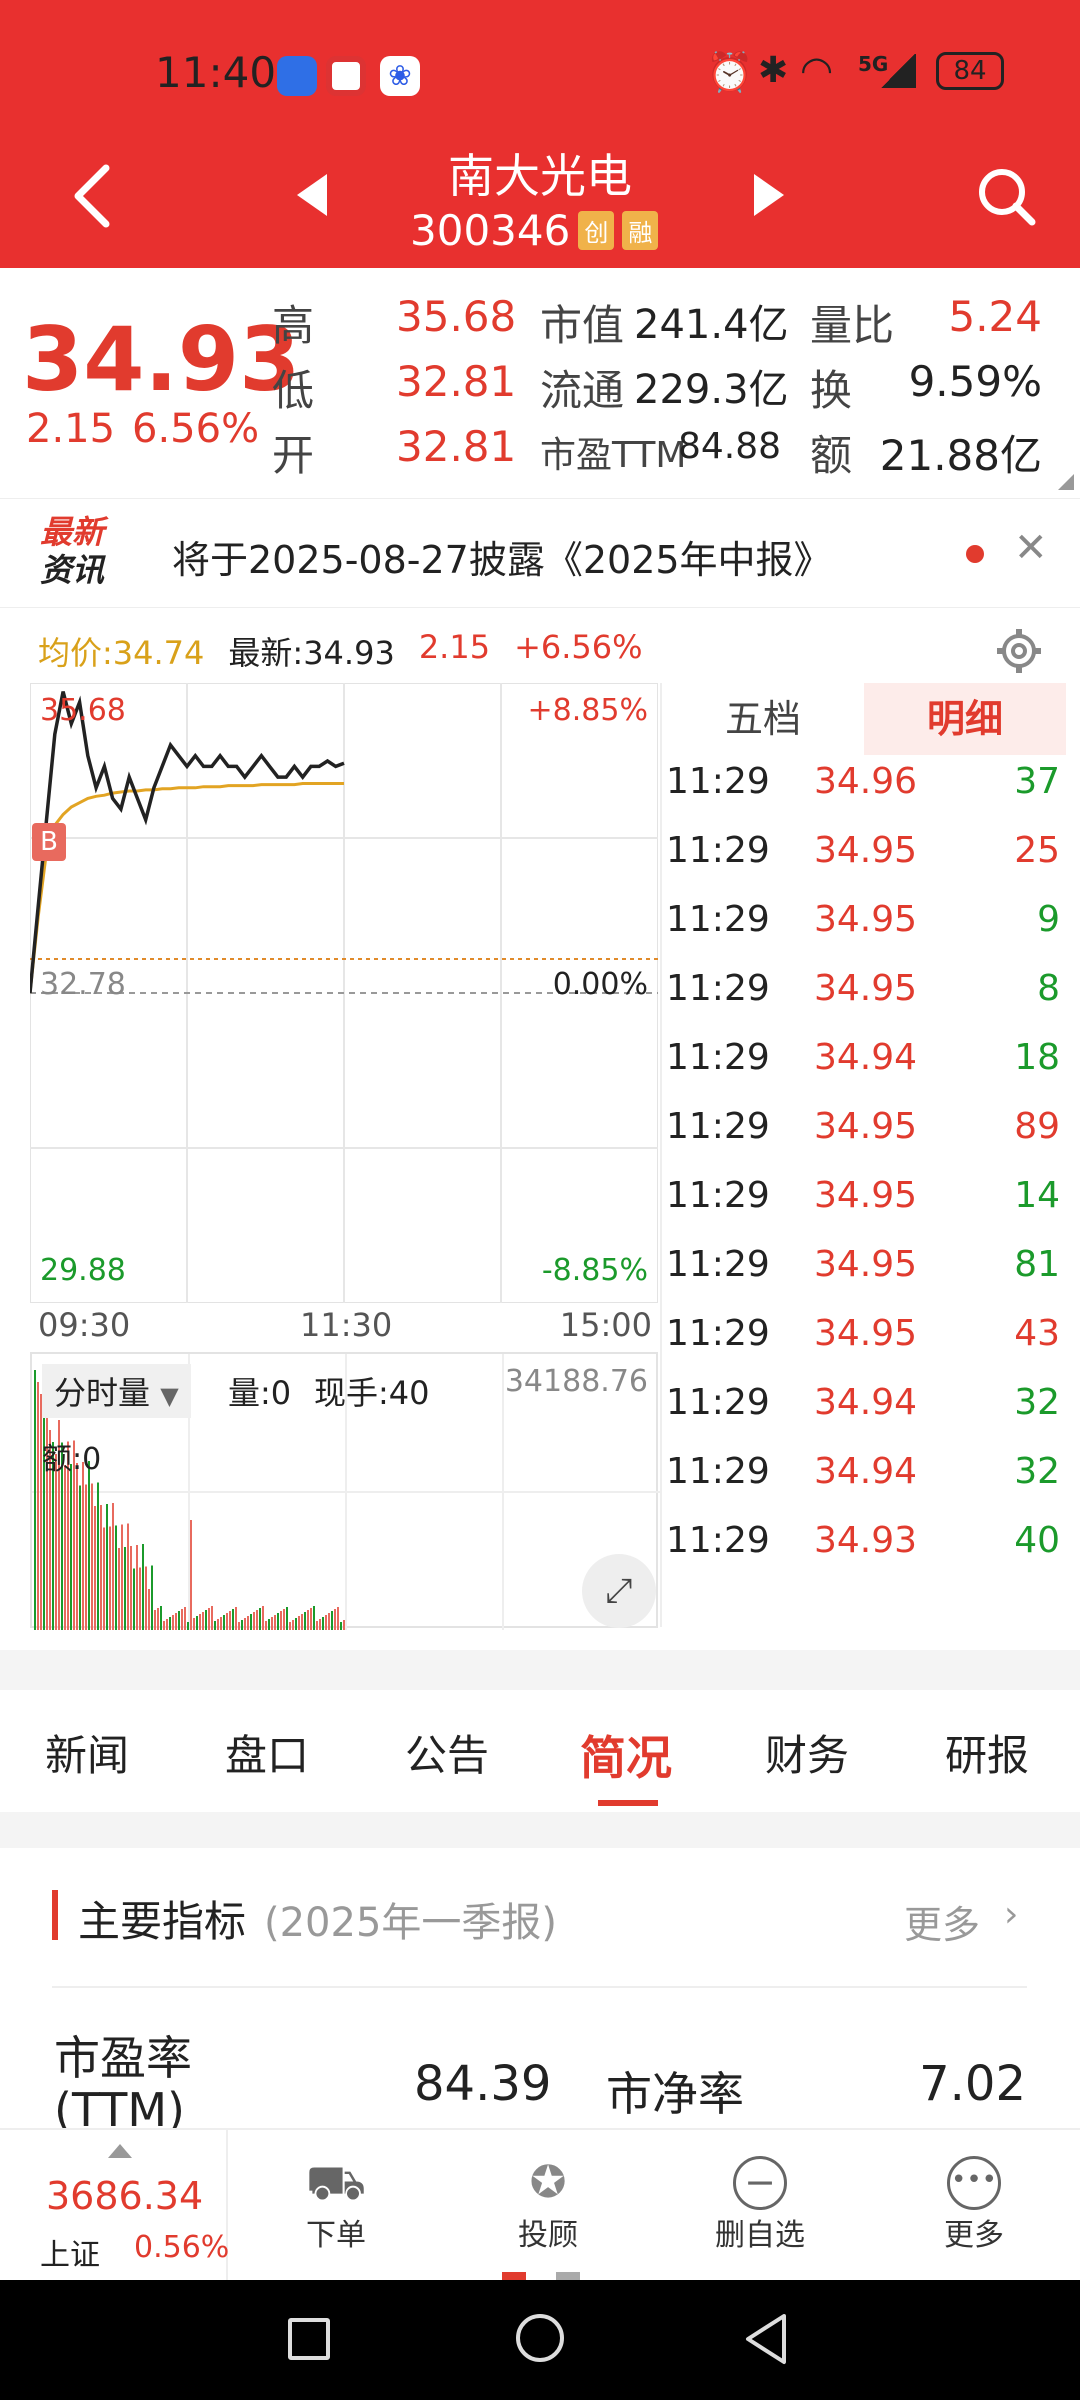 The width and height of the screenshot is (1080, 2400). What do you see at coordinates (766, 2339) in the screenshot?
I see `back-nav-icon` at bounding box center [766, 2339].